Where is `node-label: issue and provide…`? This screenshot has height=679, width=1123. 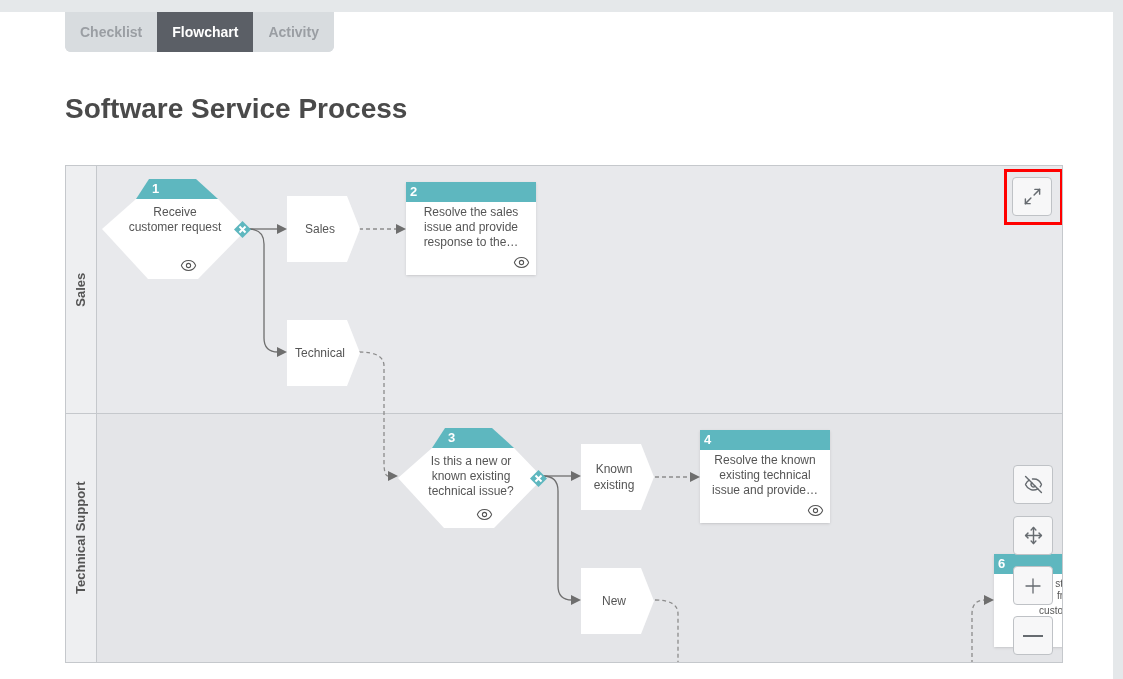 node-label: issue and provide… is located at coordinates (765, 490).